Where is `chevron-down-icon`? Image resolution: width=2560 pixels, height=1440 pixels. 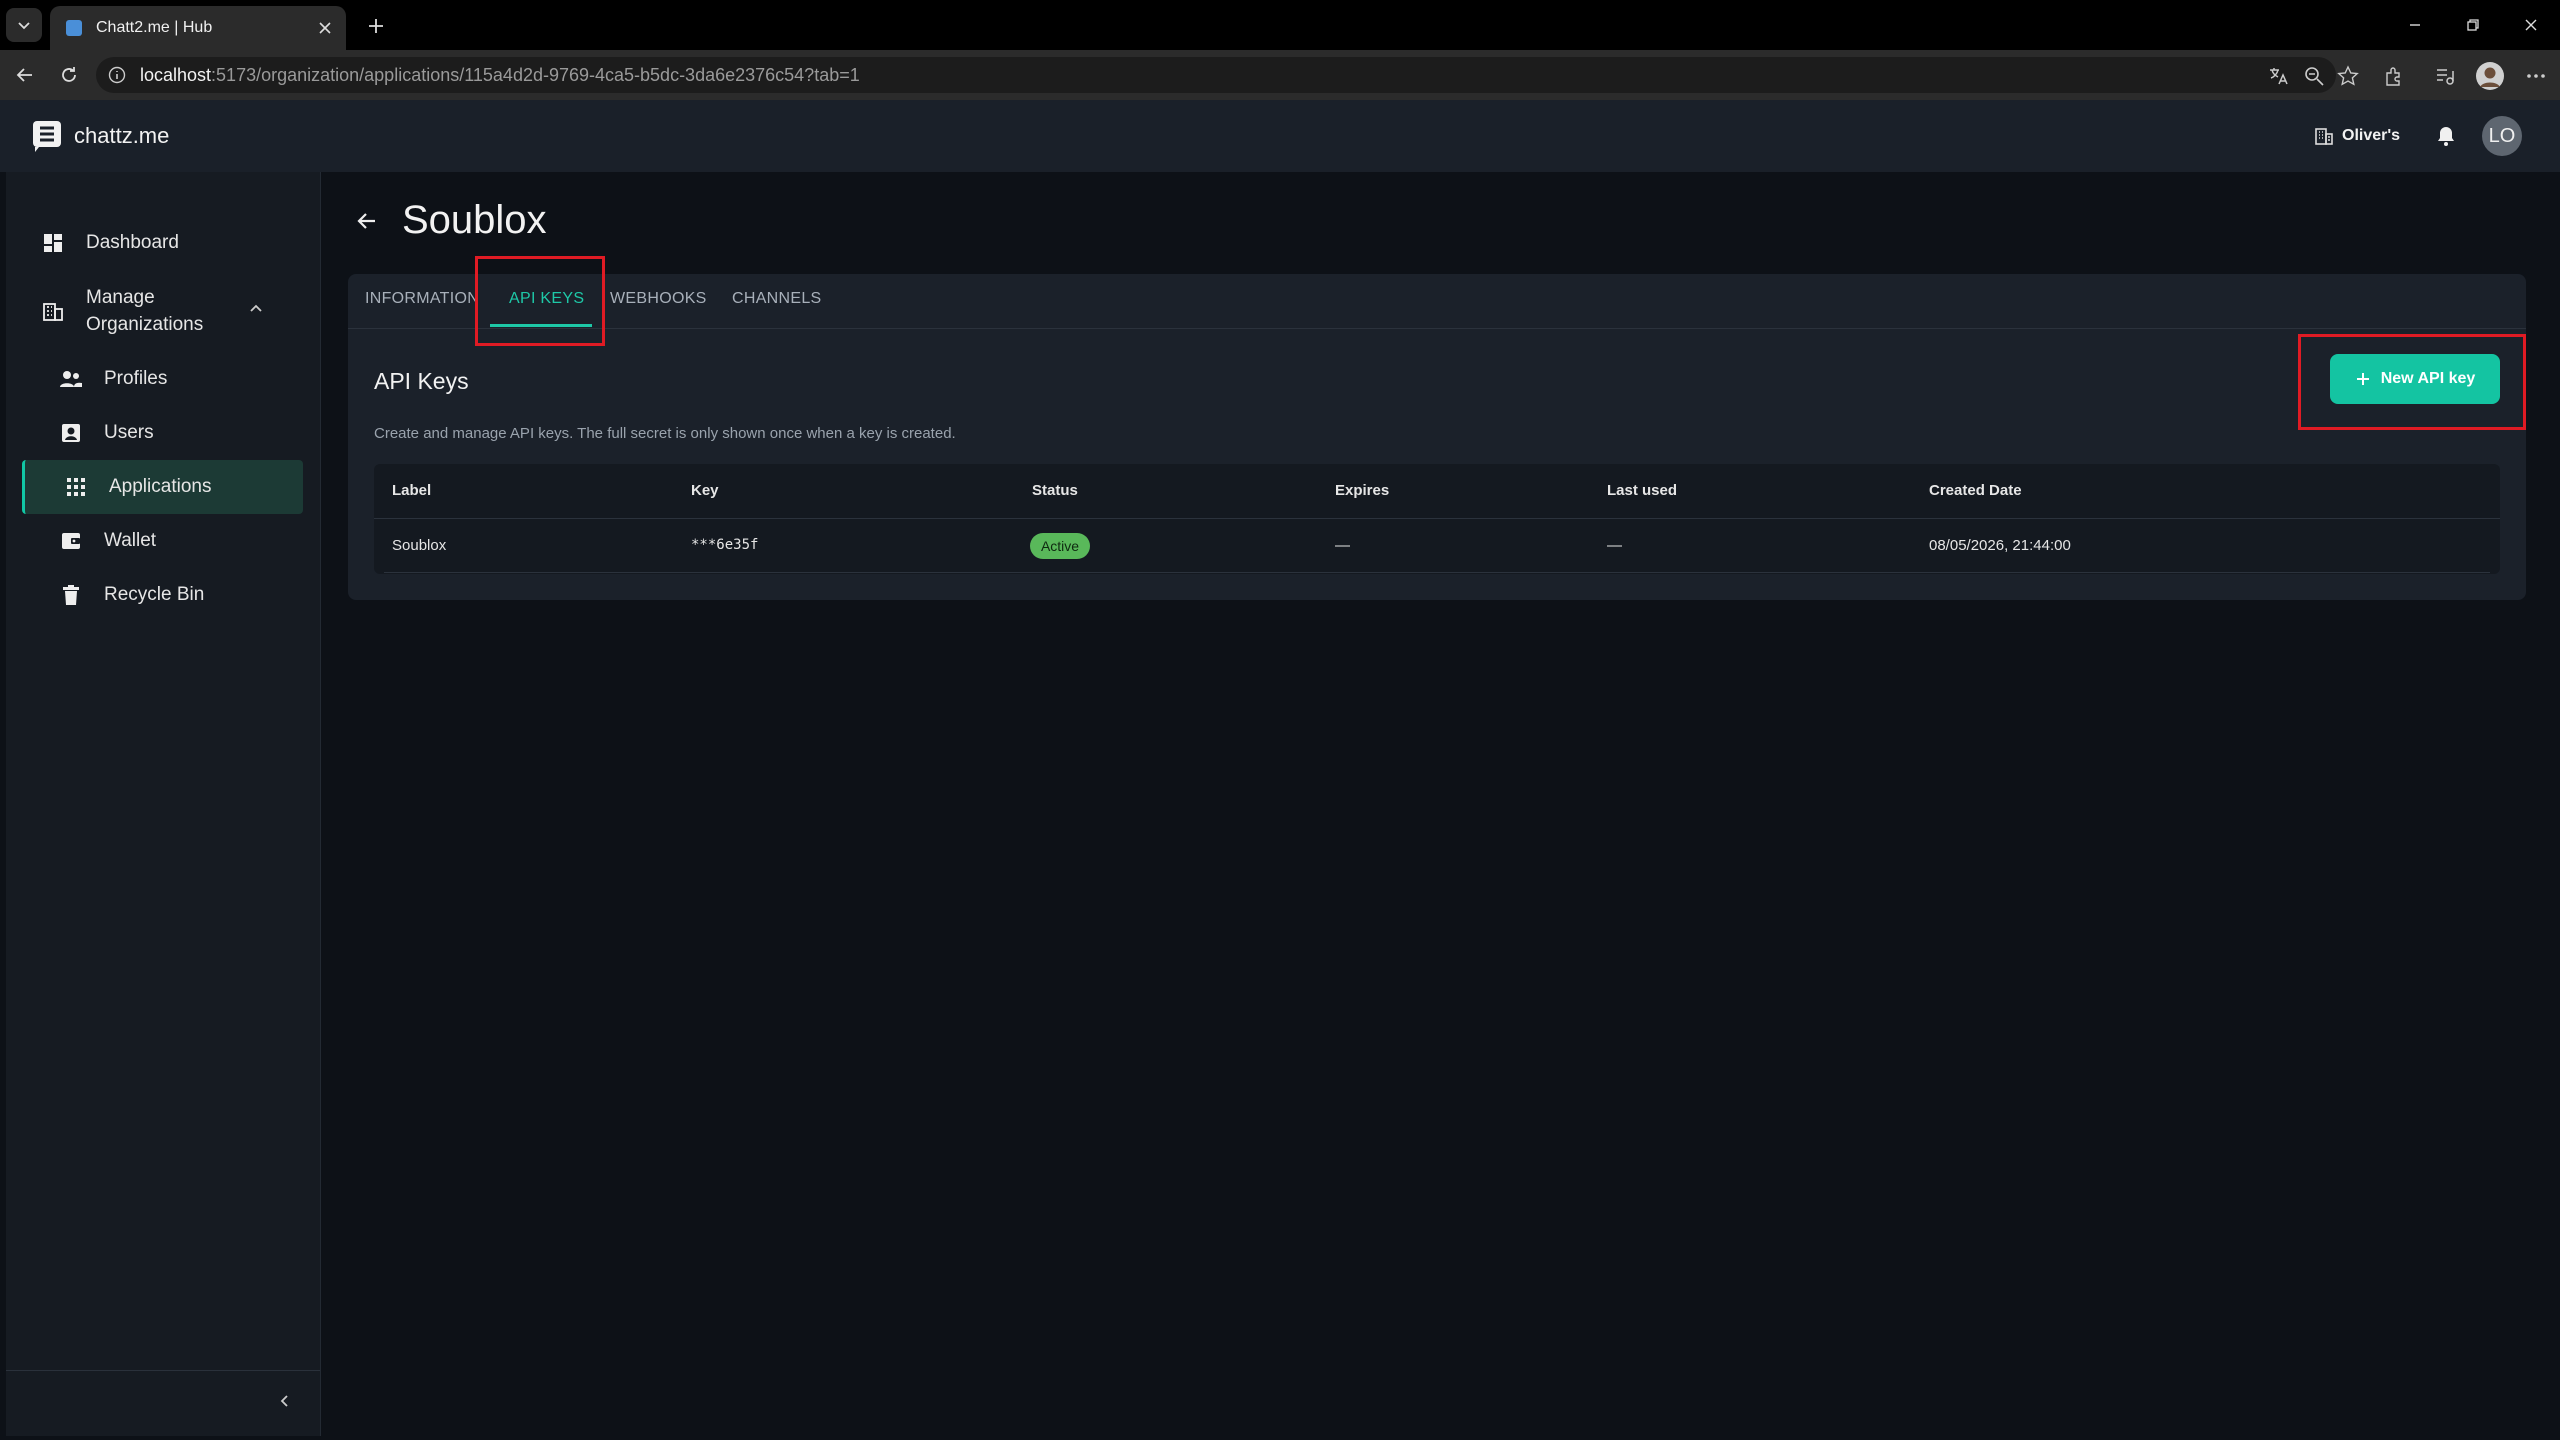 chevron-down-icon is located at coordinates (24, 26).